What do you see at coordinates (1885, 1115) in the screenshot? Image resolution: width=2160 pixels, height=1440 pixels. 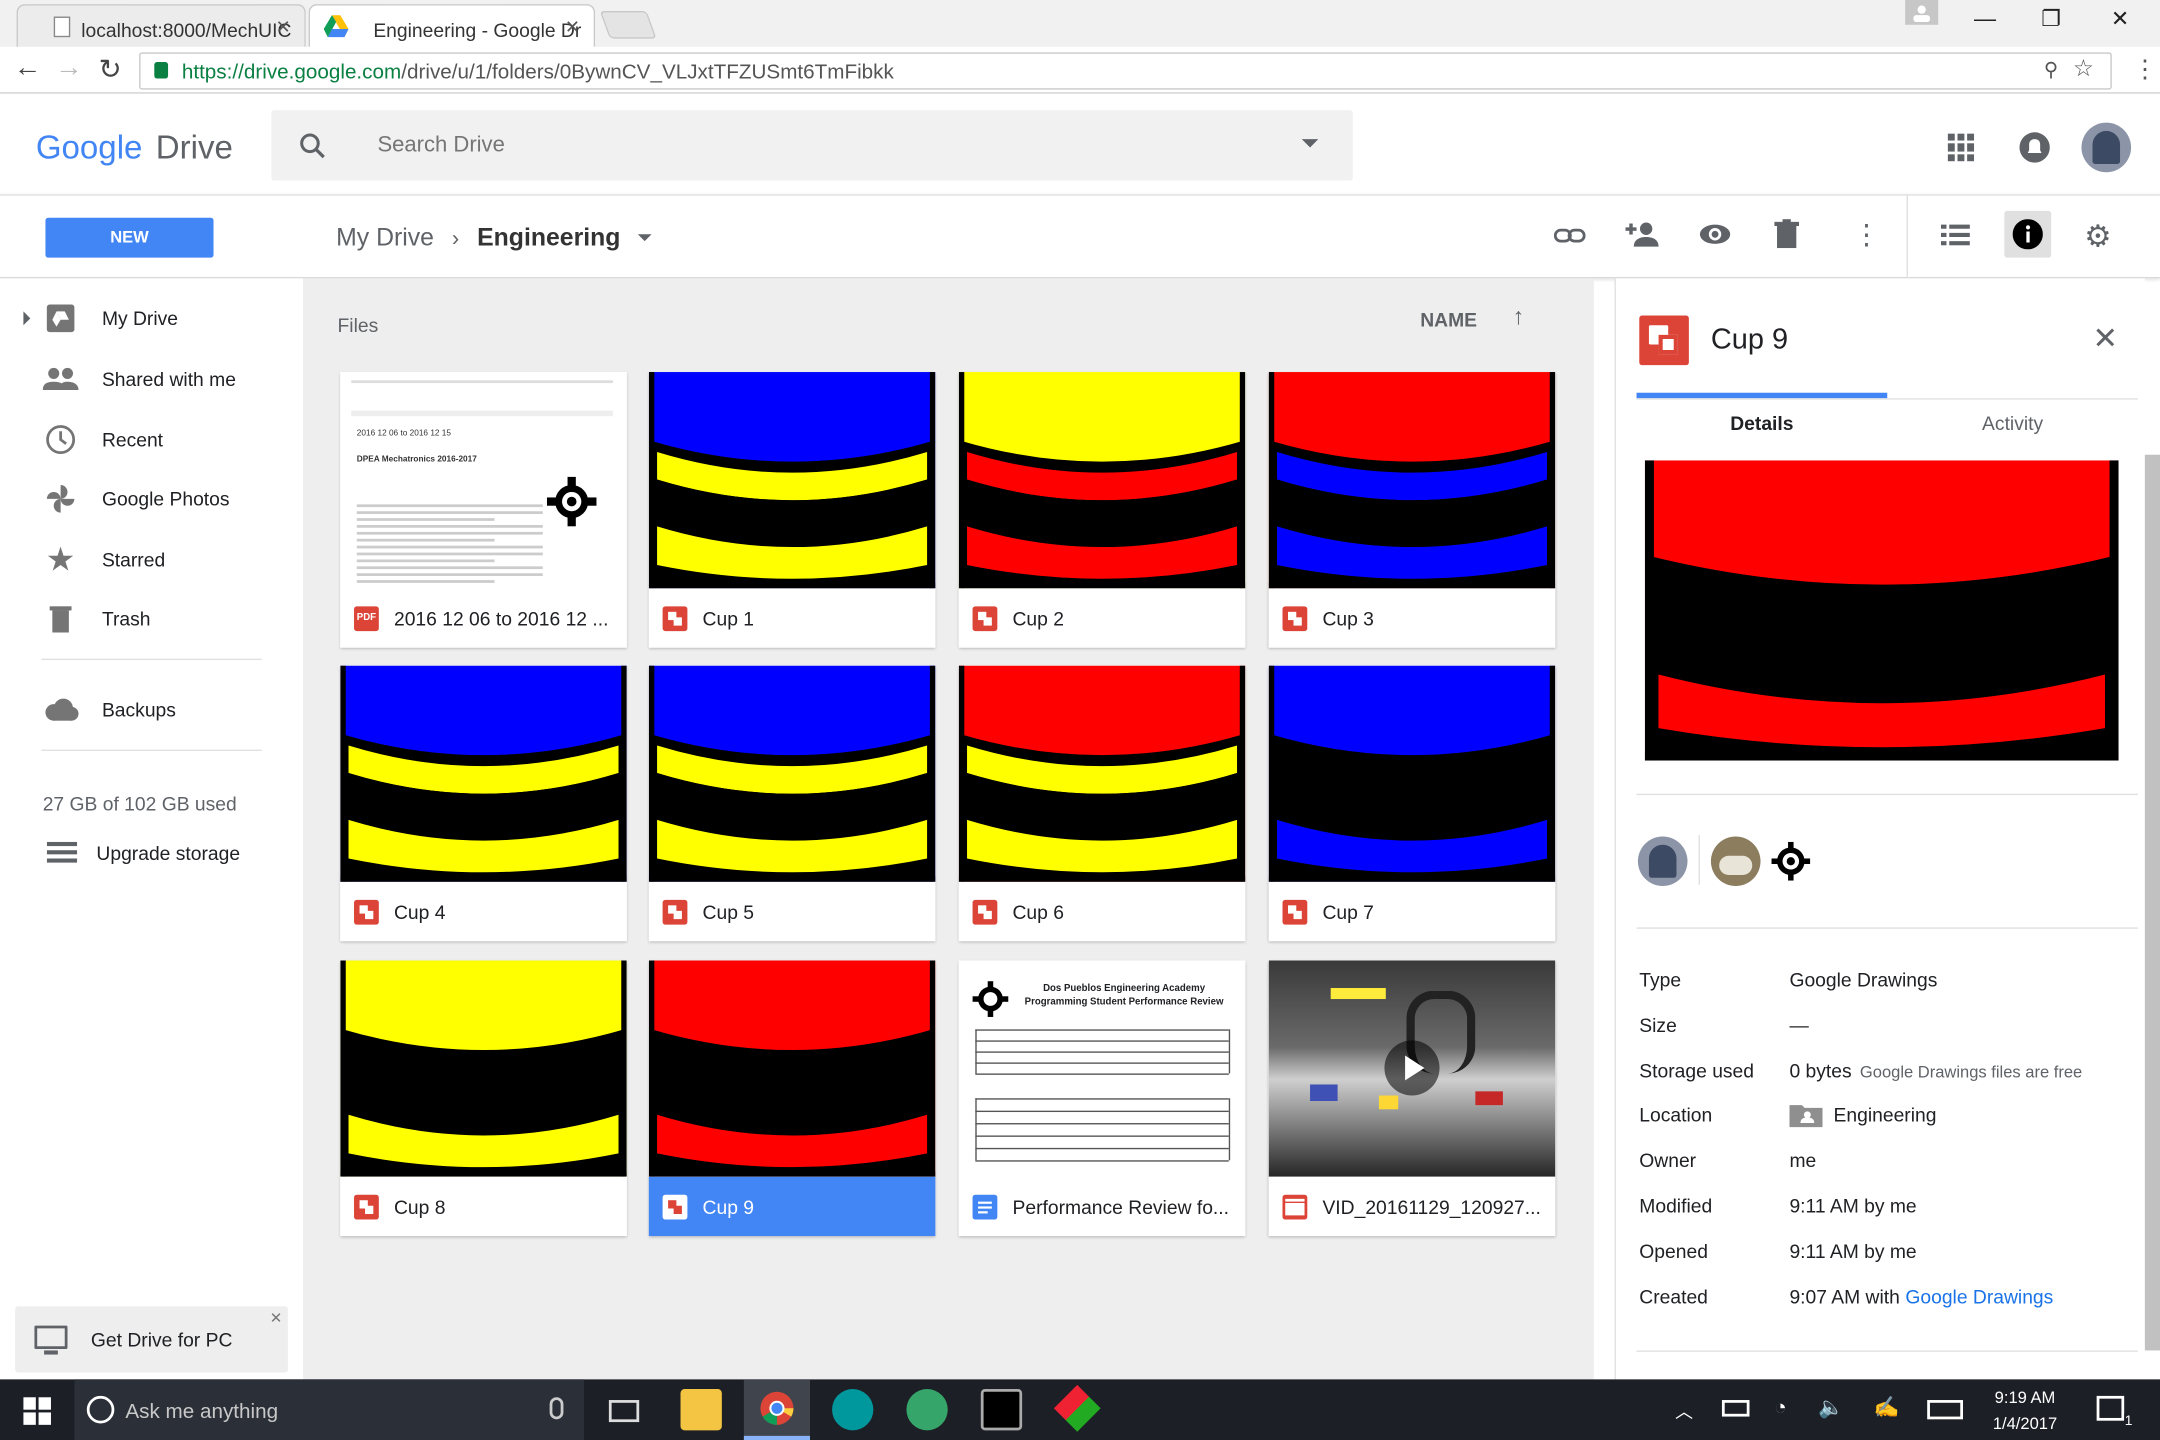 I see `property-value: Engineering` at bounding box center [1885, 1115].